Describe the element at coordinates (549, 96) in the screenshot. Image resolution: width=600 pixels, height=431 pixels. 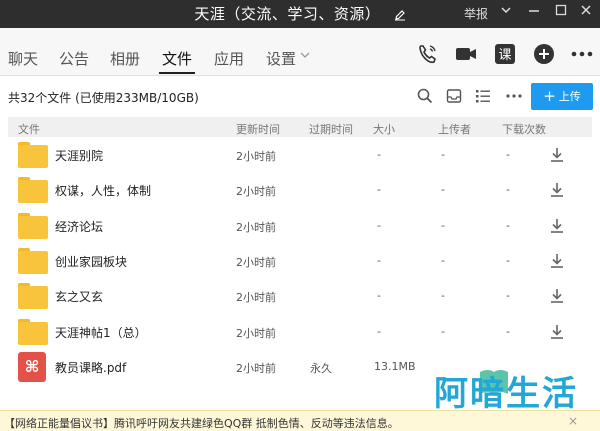
I see `plus-icon: +` at that location.